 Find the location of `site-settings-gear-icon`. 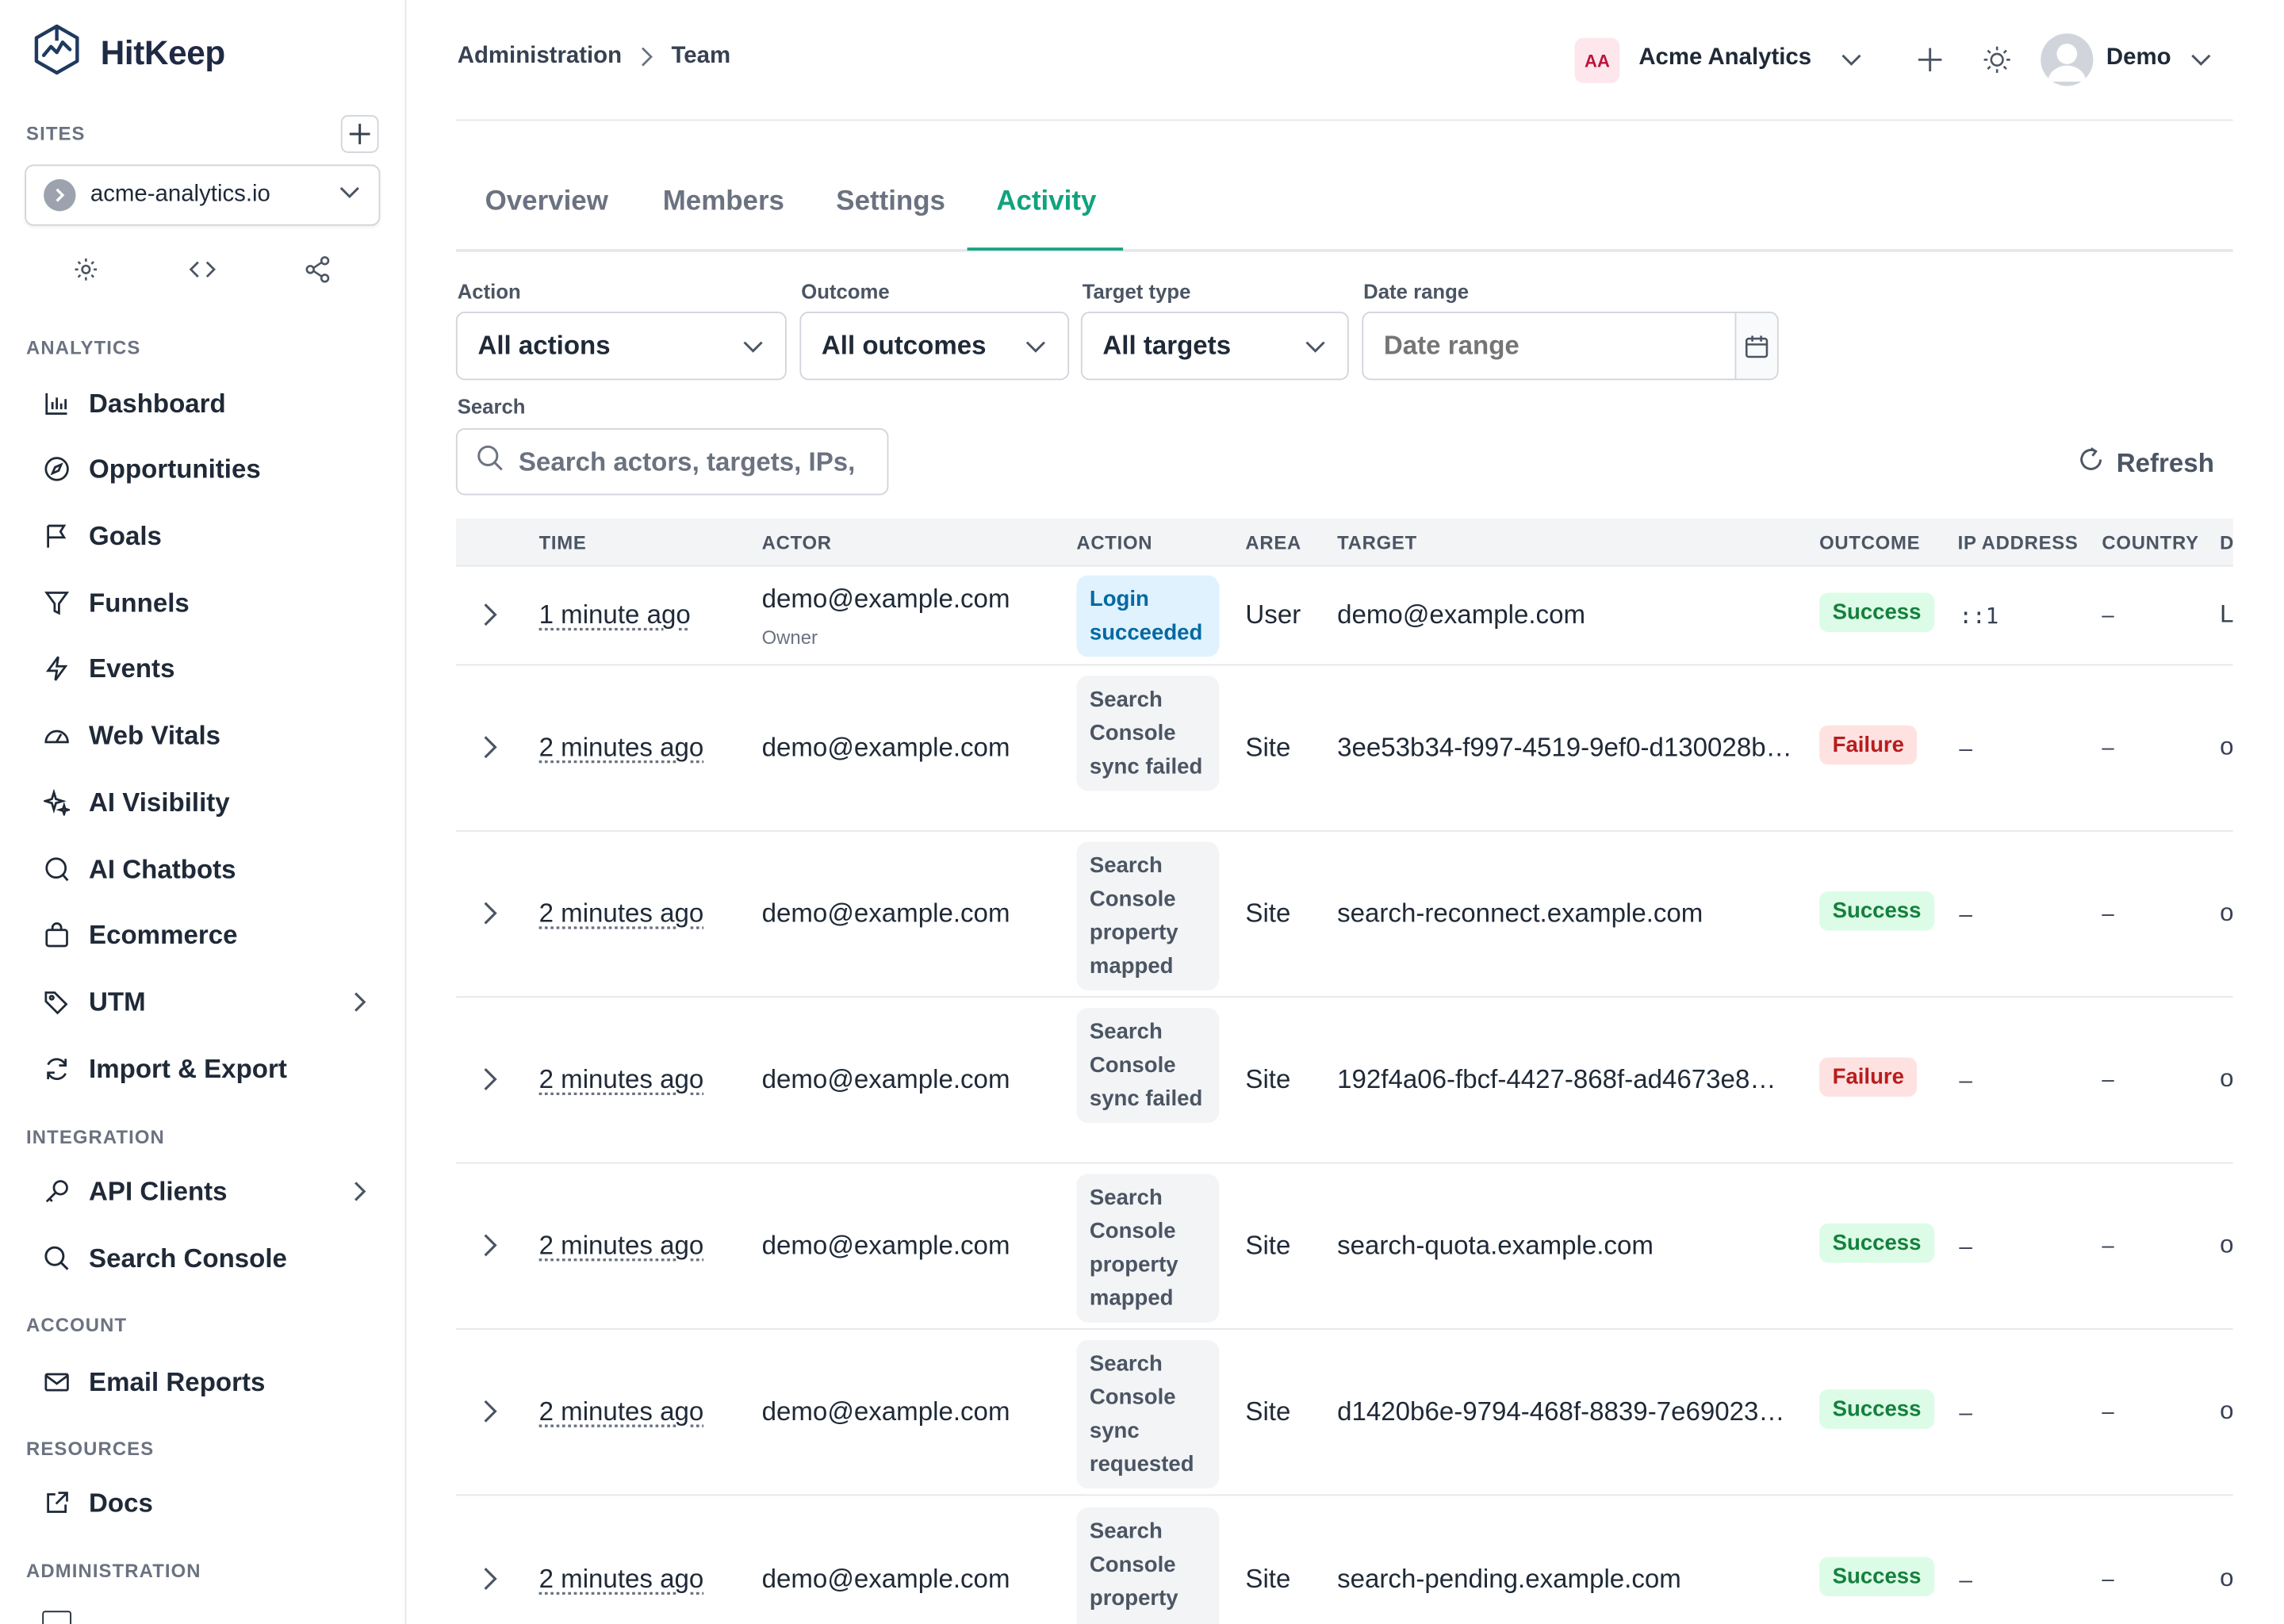

site-settings-gear-icon is located at coordinates (85, 269).